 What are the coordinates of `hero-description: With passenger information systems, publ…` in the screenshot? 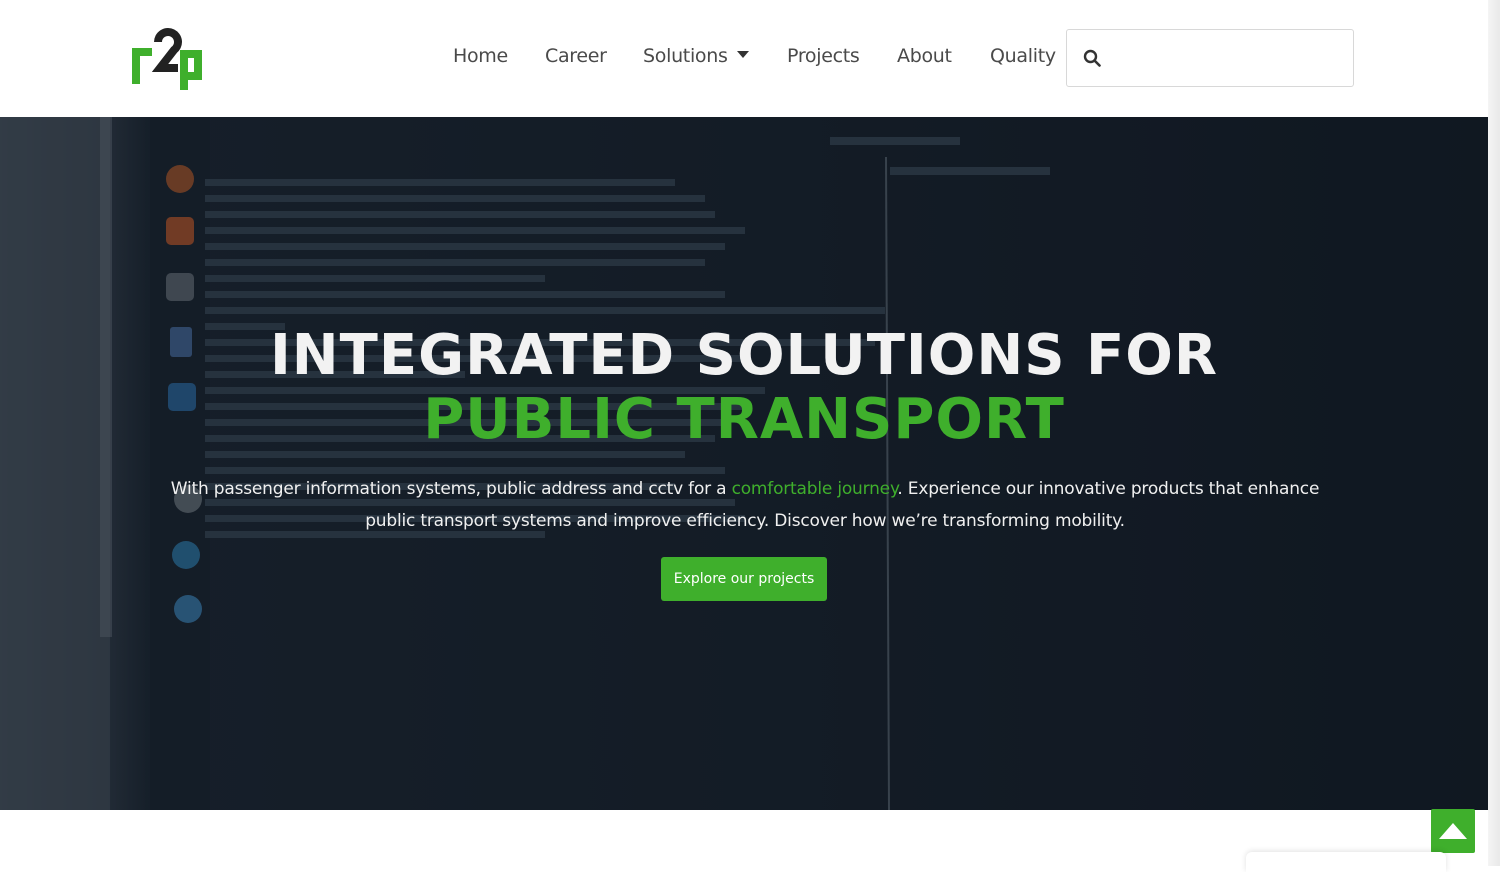 It's located at (745, 505).